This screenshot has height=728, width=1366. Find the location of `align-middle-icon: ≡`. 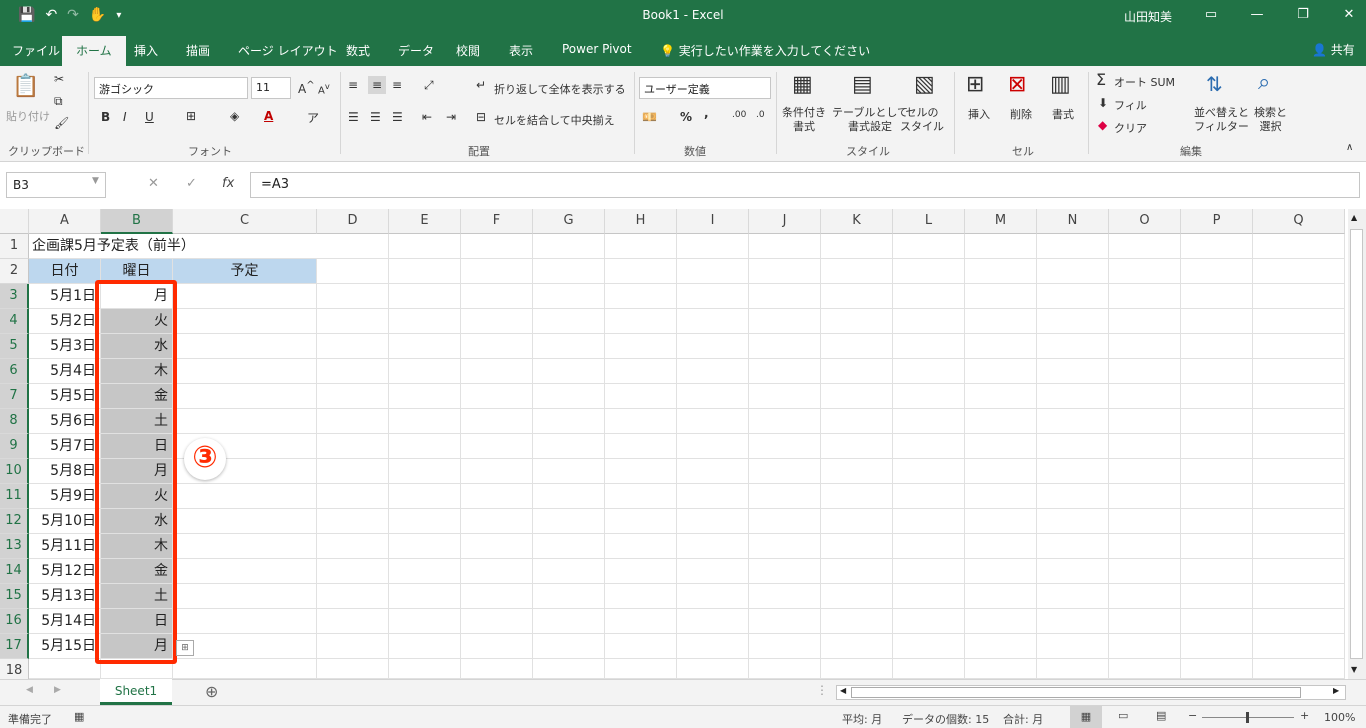

align-middle-icon: ≡ is located at coordinates (377, 85).